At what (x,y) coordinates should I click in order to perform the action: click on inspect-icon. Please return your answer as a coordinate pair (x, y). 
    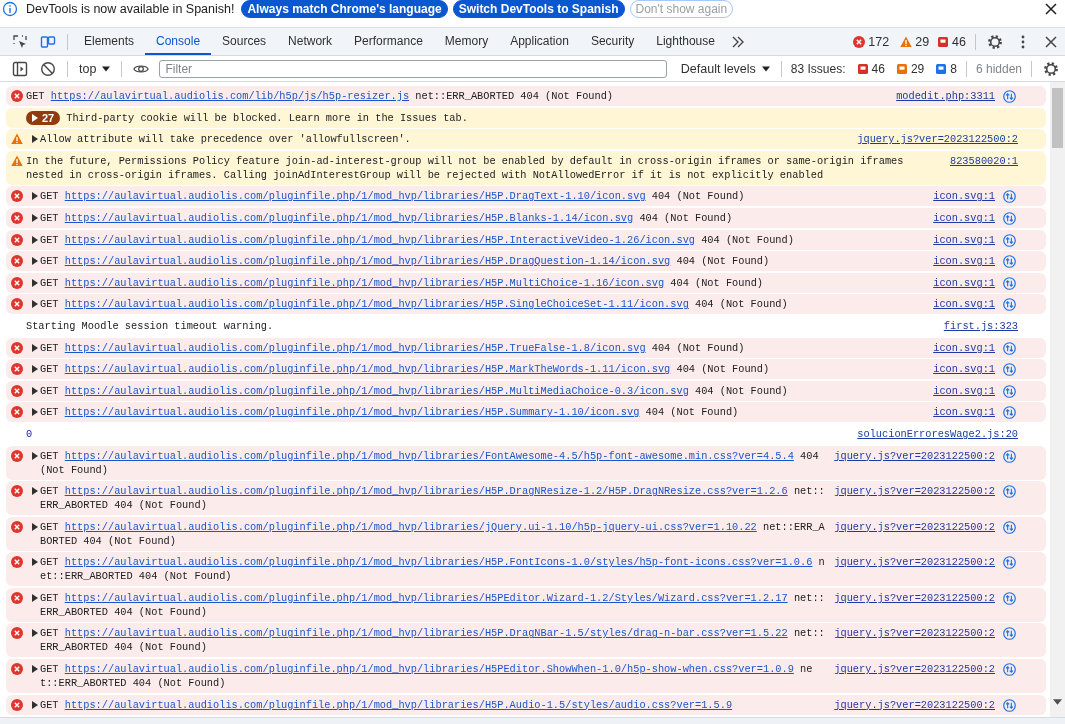
    Looking at the image, I should click on (20, 41).